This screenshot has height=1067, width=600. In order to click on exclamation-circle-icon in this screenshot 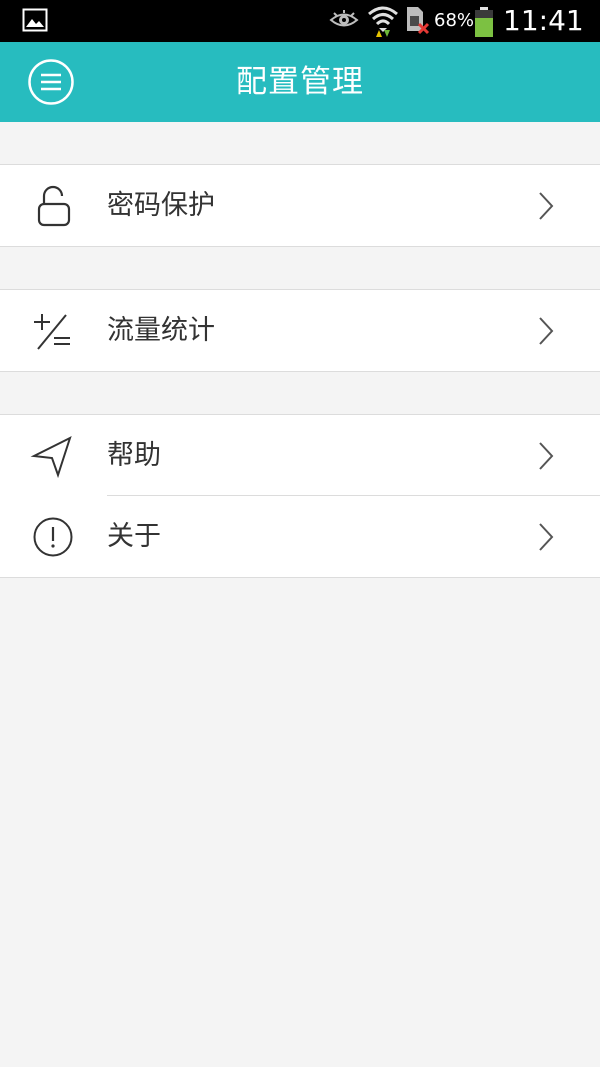, I will do `click(53, 537)`.